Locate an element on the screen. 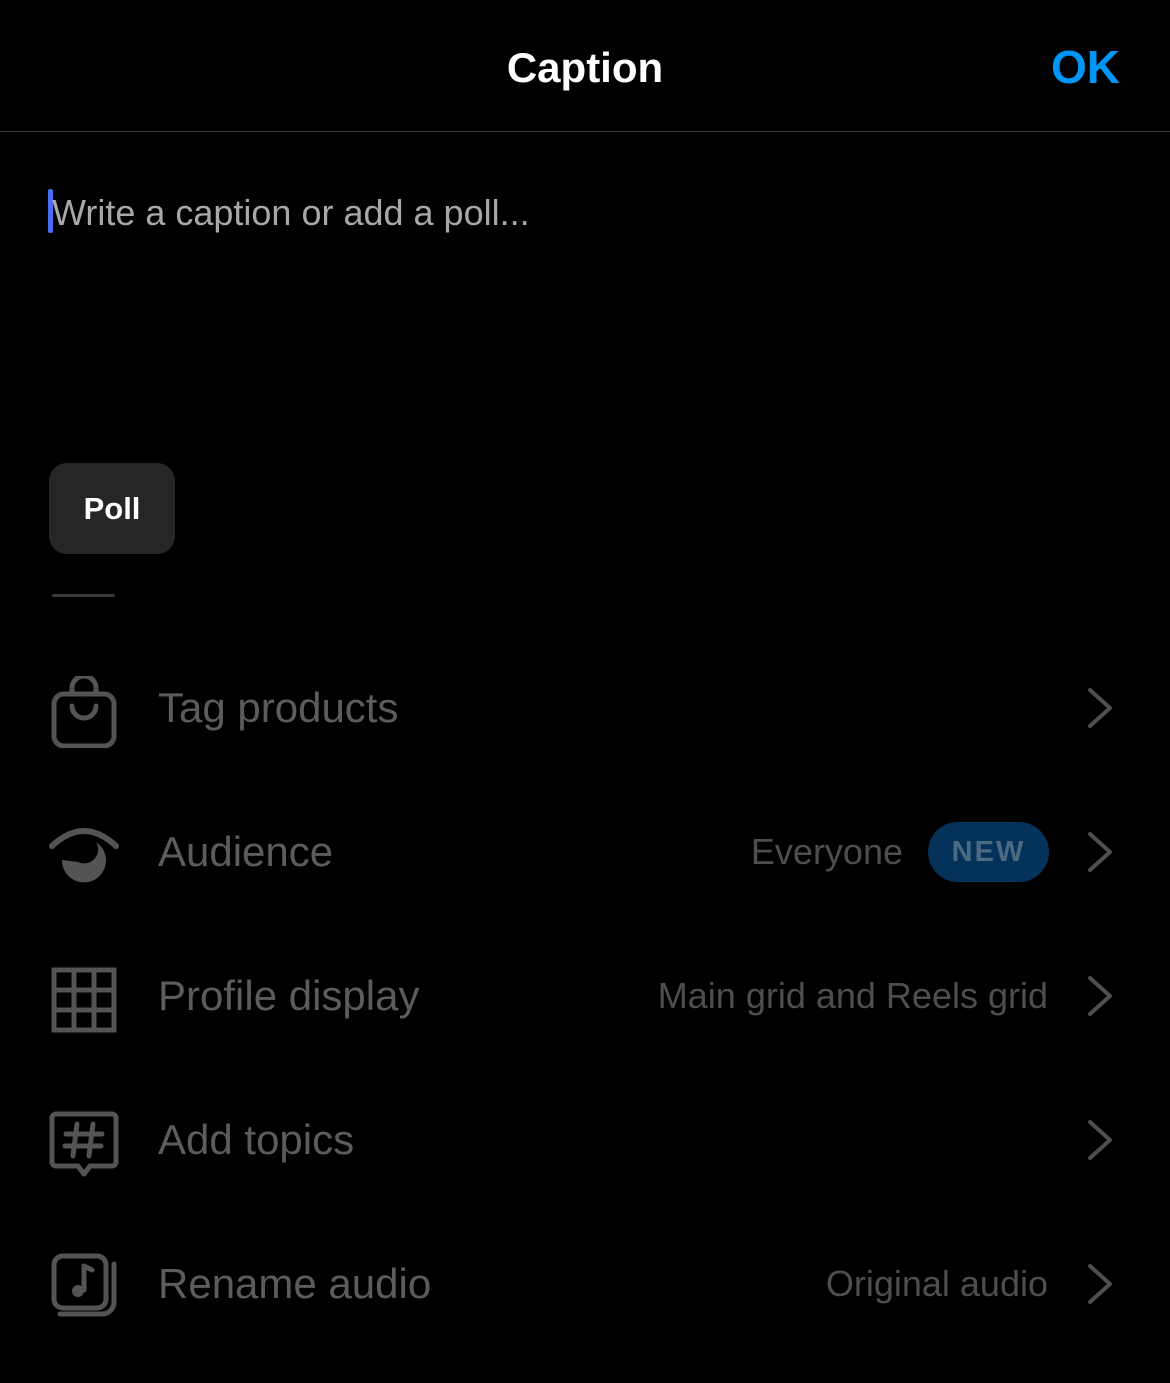 Image resolution: width=1170 pixels, height=1383 pixels. divider-line is located at coordinates (83, 595).